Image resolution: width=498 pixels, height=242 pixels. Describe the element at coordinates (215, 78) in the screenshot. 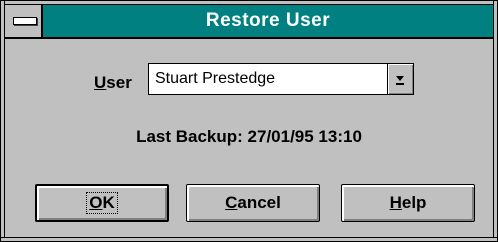

I see `user-dropdown-value: Stuart Prestedge` at that location.